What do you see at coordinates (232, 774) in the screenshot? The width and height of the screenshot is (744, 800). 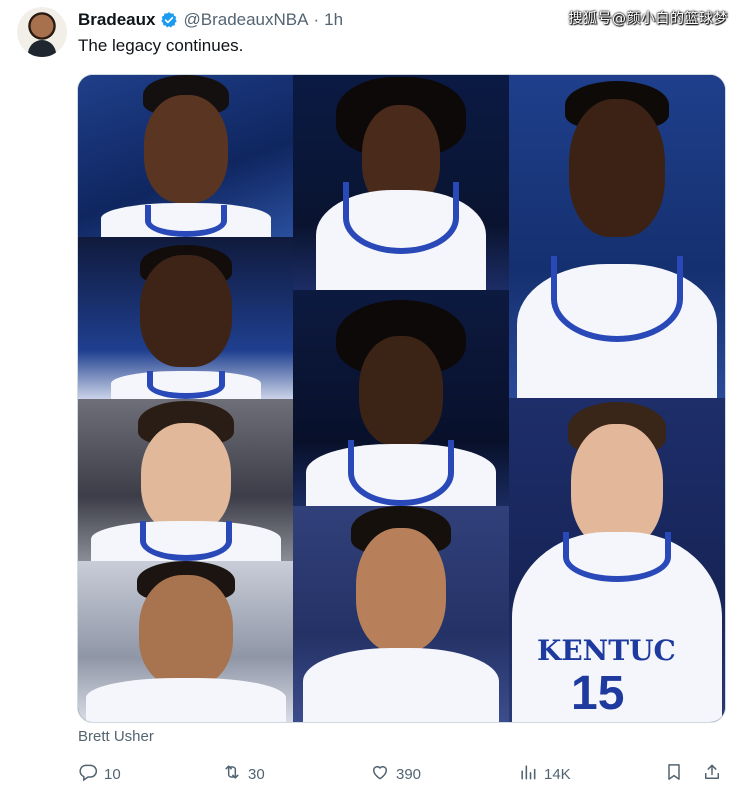 I see `retweet-icon` at bounding box center [232, 774].